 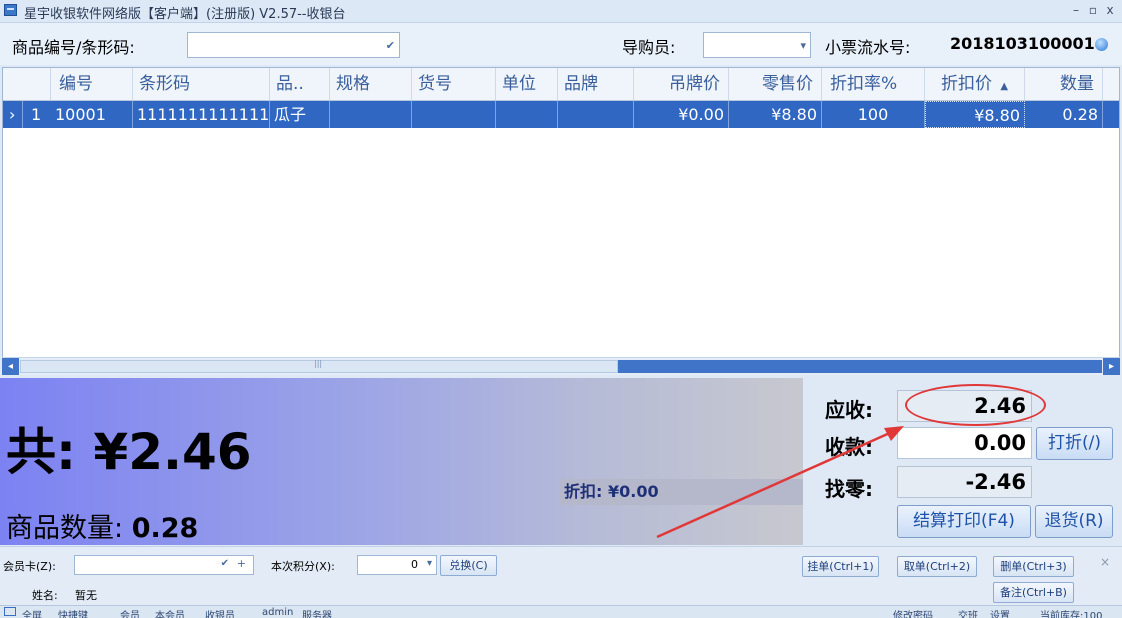 I want to click on status-shortcuts: 快捷键, so click(x=73, y=612).